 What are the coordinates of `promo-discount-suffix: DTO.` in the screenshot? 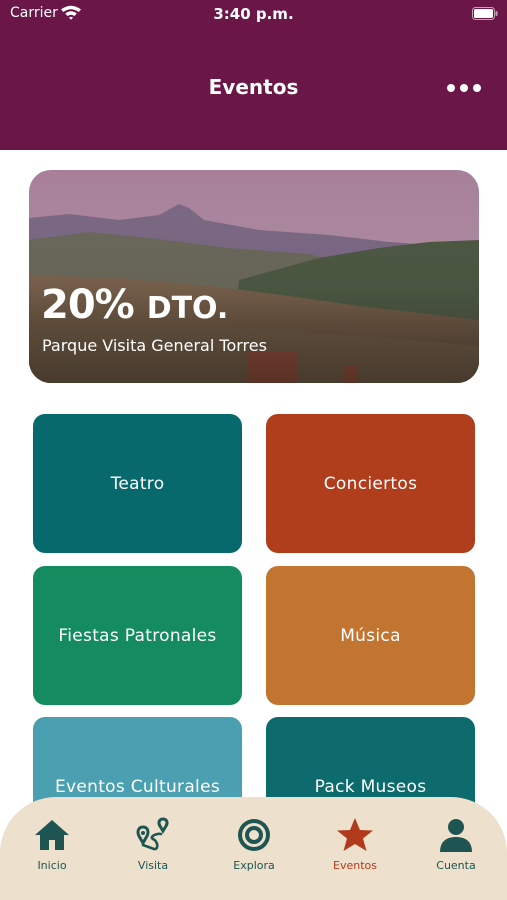 It's located at (187, 308).